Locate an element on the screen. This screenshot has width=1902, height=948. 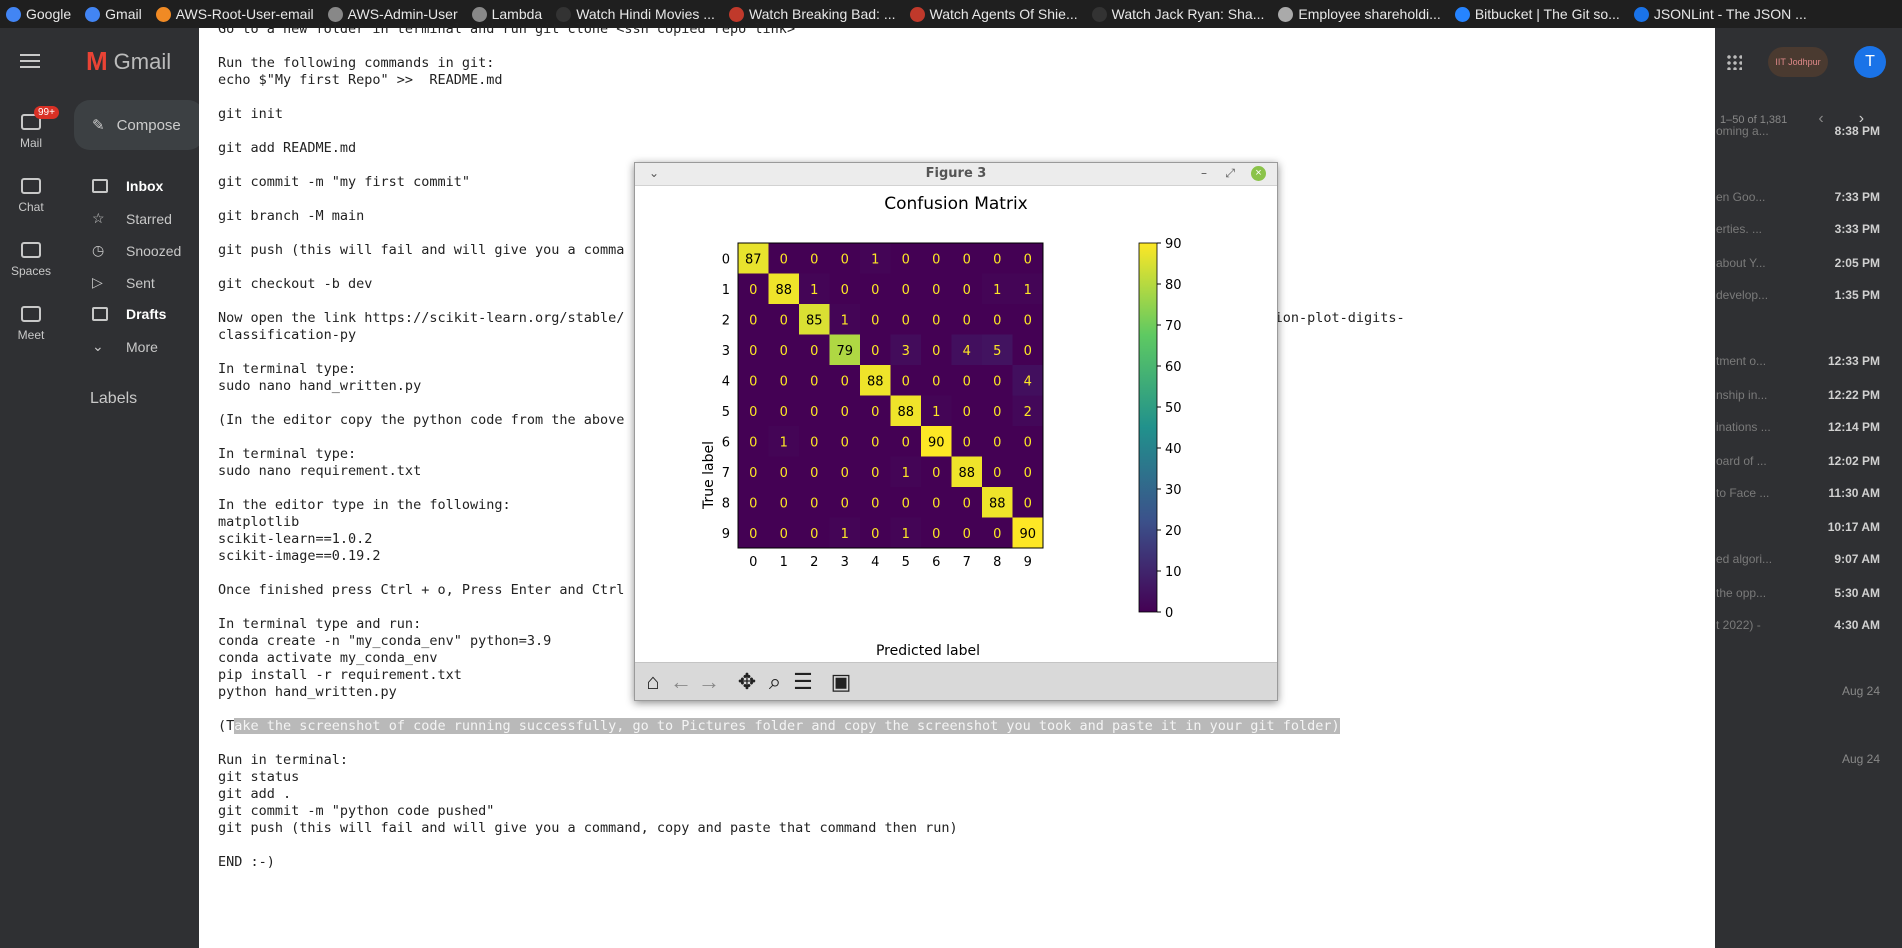
nav-more-label: More is located at coordinates (142, 346).